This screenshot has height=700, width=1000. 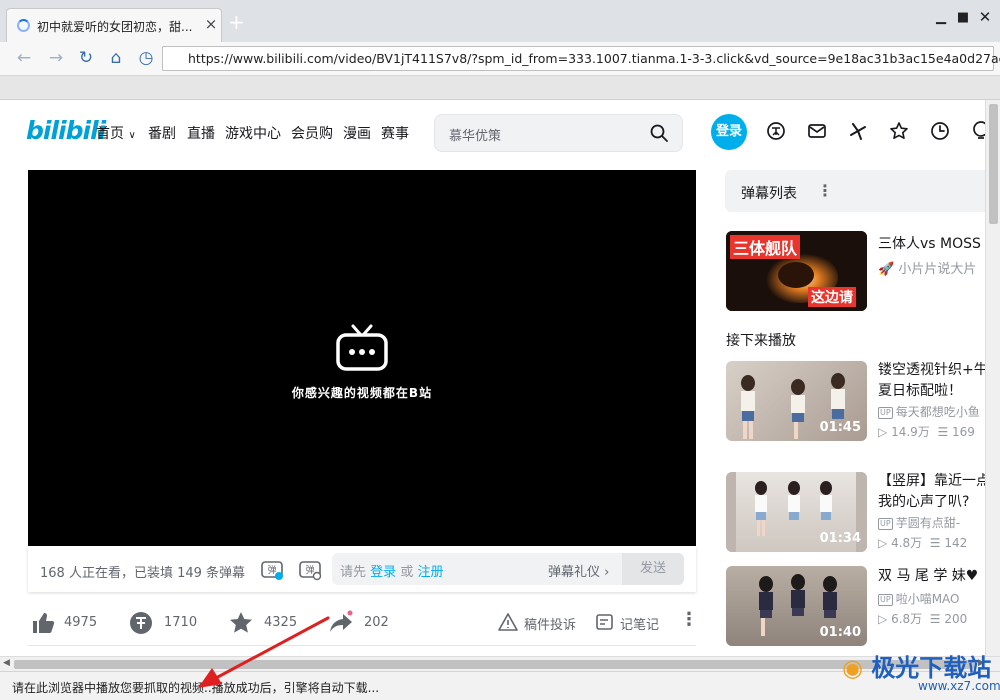 I want to click on chevron-down-icon: ∨, so click(x=132, y=135).